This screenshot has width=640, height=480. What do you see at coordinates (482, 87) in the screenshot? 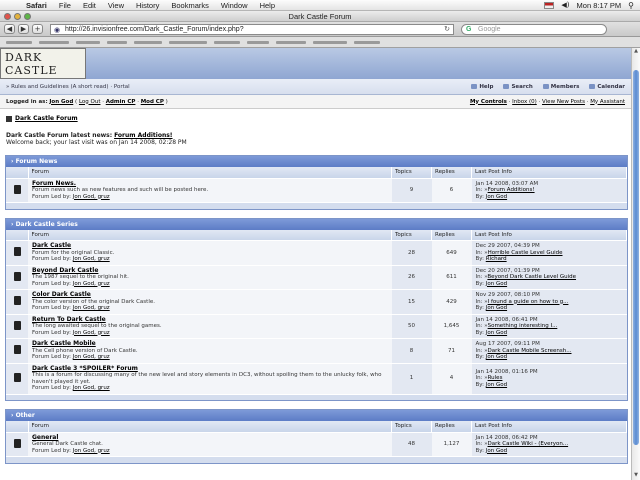
I see `help-link: Help` at bounding box center [482, 87].